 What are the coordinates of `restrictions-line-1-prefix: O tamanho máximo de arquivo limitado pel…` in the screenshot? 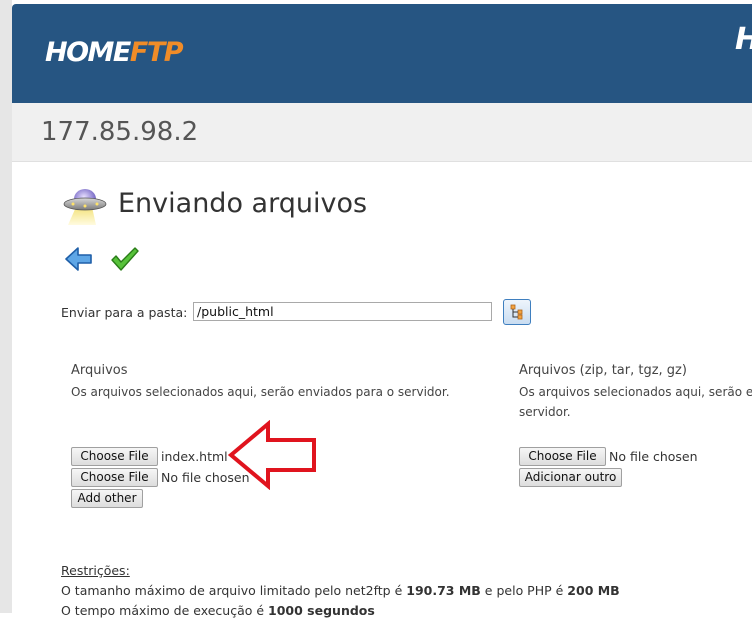 It's located at (234, 590).